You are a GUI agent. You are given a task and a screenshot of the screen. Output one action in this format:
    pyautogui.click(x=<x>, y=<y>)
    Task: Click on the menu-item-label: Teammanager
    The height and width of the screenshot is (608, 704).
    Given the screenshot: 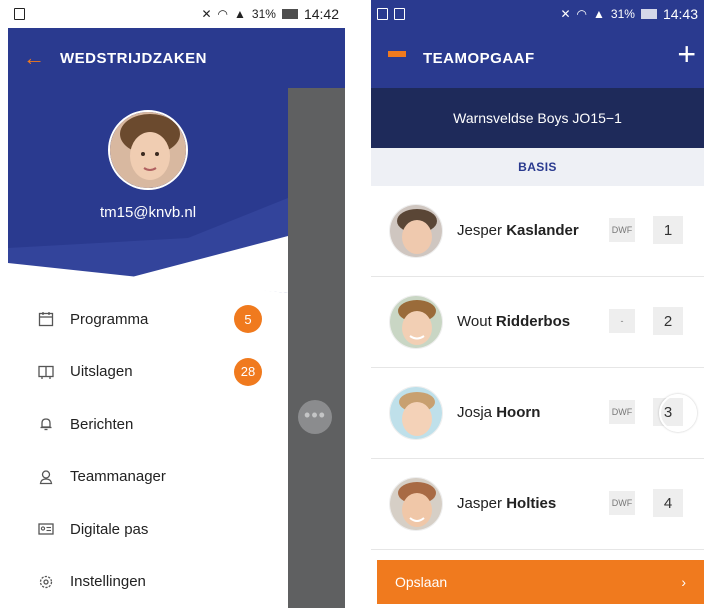 What is the action you would take?
    pyautogui.click(x=118, y=477)
    